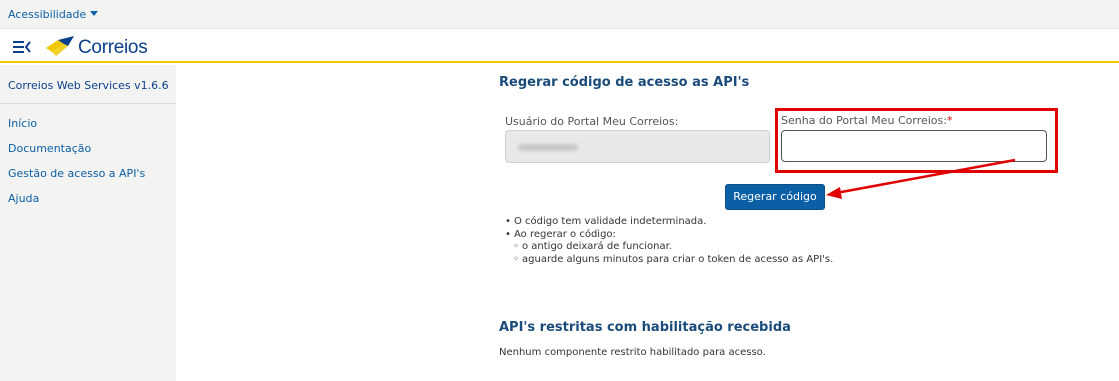 This screenshot has height=381, width=1119. What do you see at coordinates (949, 120) in the screenshot?
I see `required-mark: *` at bounding box center [949, 120].